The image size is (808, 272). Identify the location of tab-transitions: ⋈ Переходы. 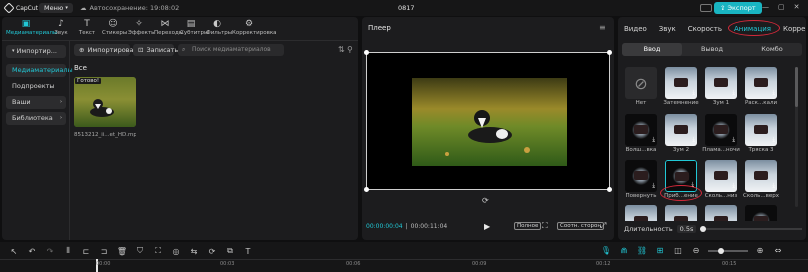
(168, 27).